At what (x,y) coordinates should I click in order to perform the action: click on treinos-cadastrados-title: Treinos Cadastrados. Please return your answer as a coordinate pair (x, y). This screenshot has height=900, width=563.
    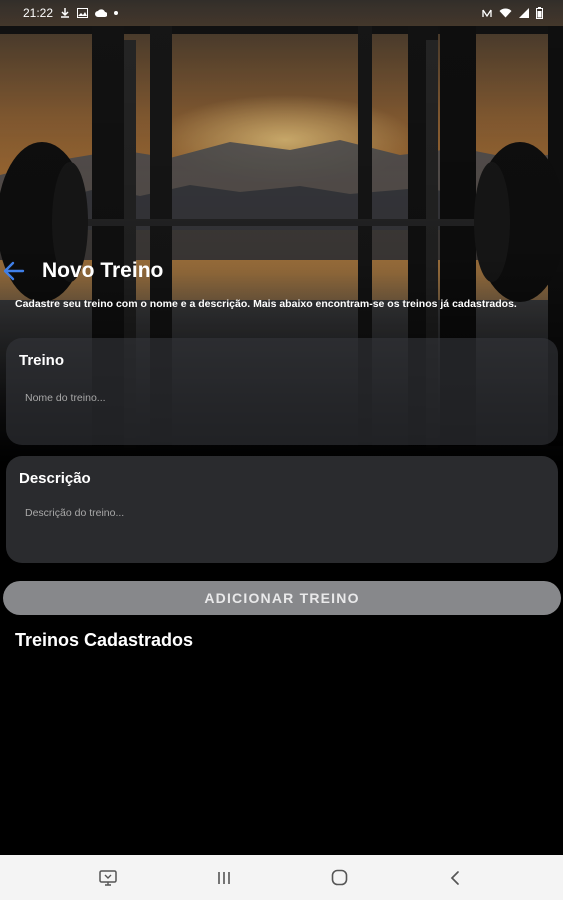
    Looking at the image, I should click on (104, 640).